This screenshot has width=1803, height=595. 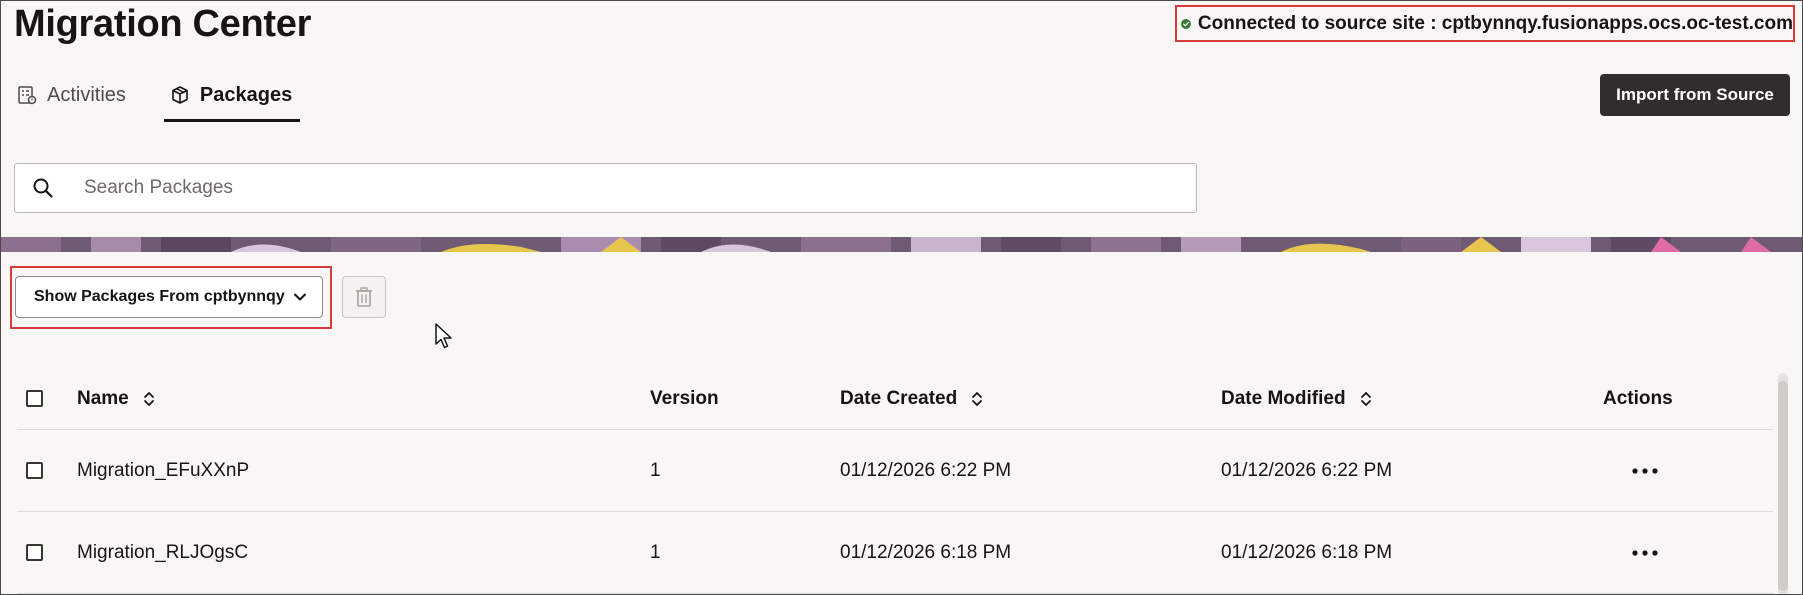 I want to click on package-name: Migration_EFuXXnP, so click(x=163, y=470).